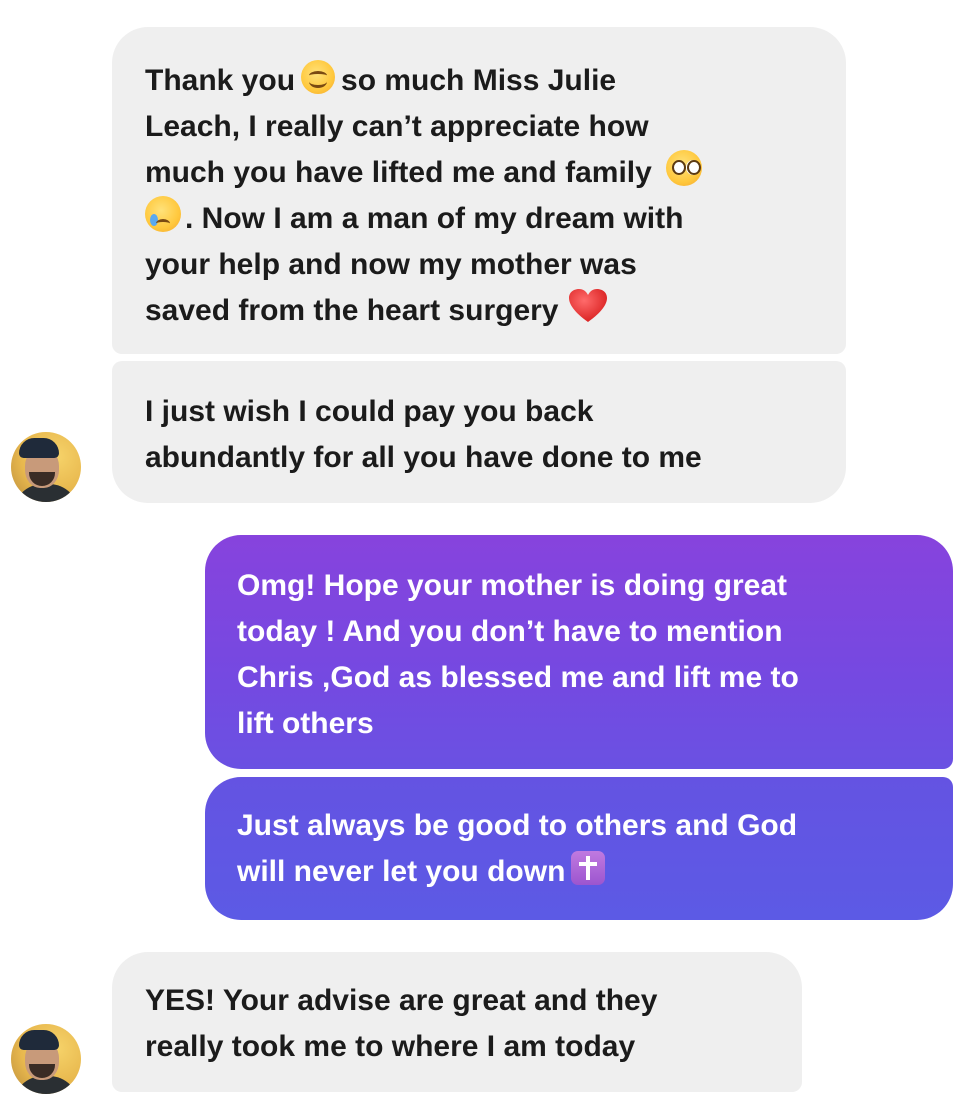 The width and height of the screenshot is (972, 1094). What do you see at coordinates (369, 411) in the screenshot?
I see `message-line: I just wish I could pay you back` at bounding box center [369, 411].